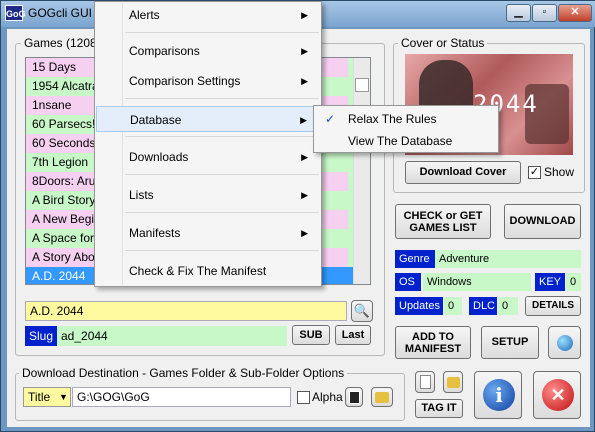 The image size is (595, 432). What do you see at coordinates (327, 397) in the screenshot?
I see `alpha-label: Alpha` at bounding box center [327, 397].